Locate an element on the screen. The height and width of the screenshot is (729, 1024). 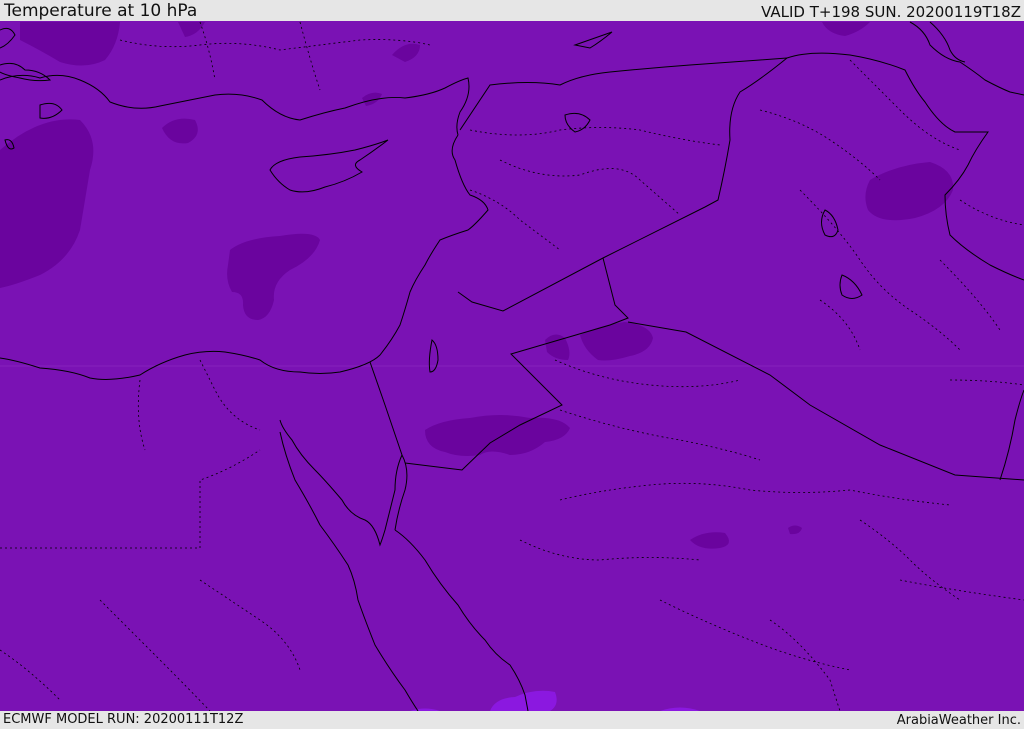
dotted-syria is located at coordinates (595, 189).